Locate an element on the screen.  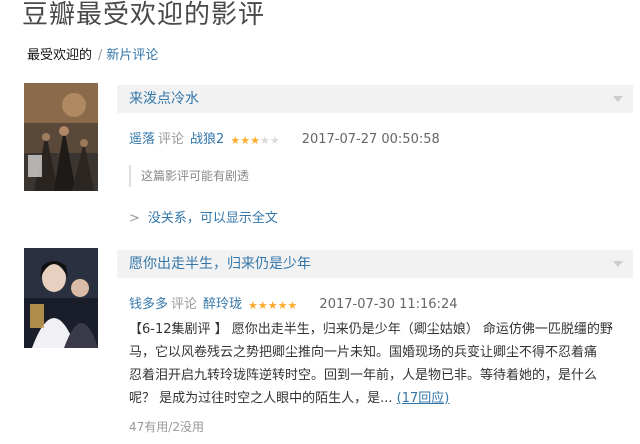
excerpt-line: 马，它以风卷残云之势把卿尘推向一片未知。国婚现场的兵变让卿尘不得不忍着痛 is located at coordinates (363, 352).